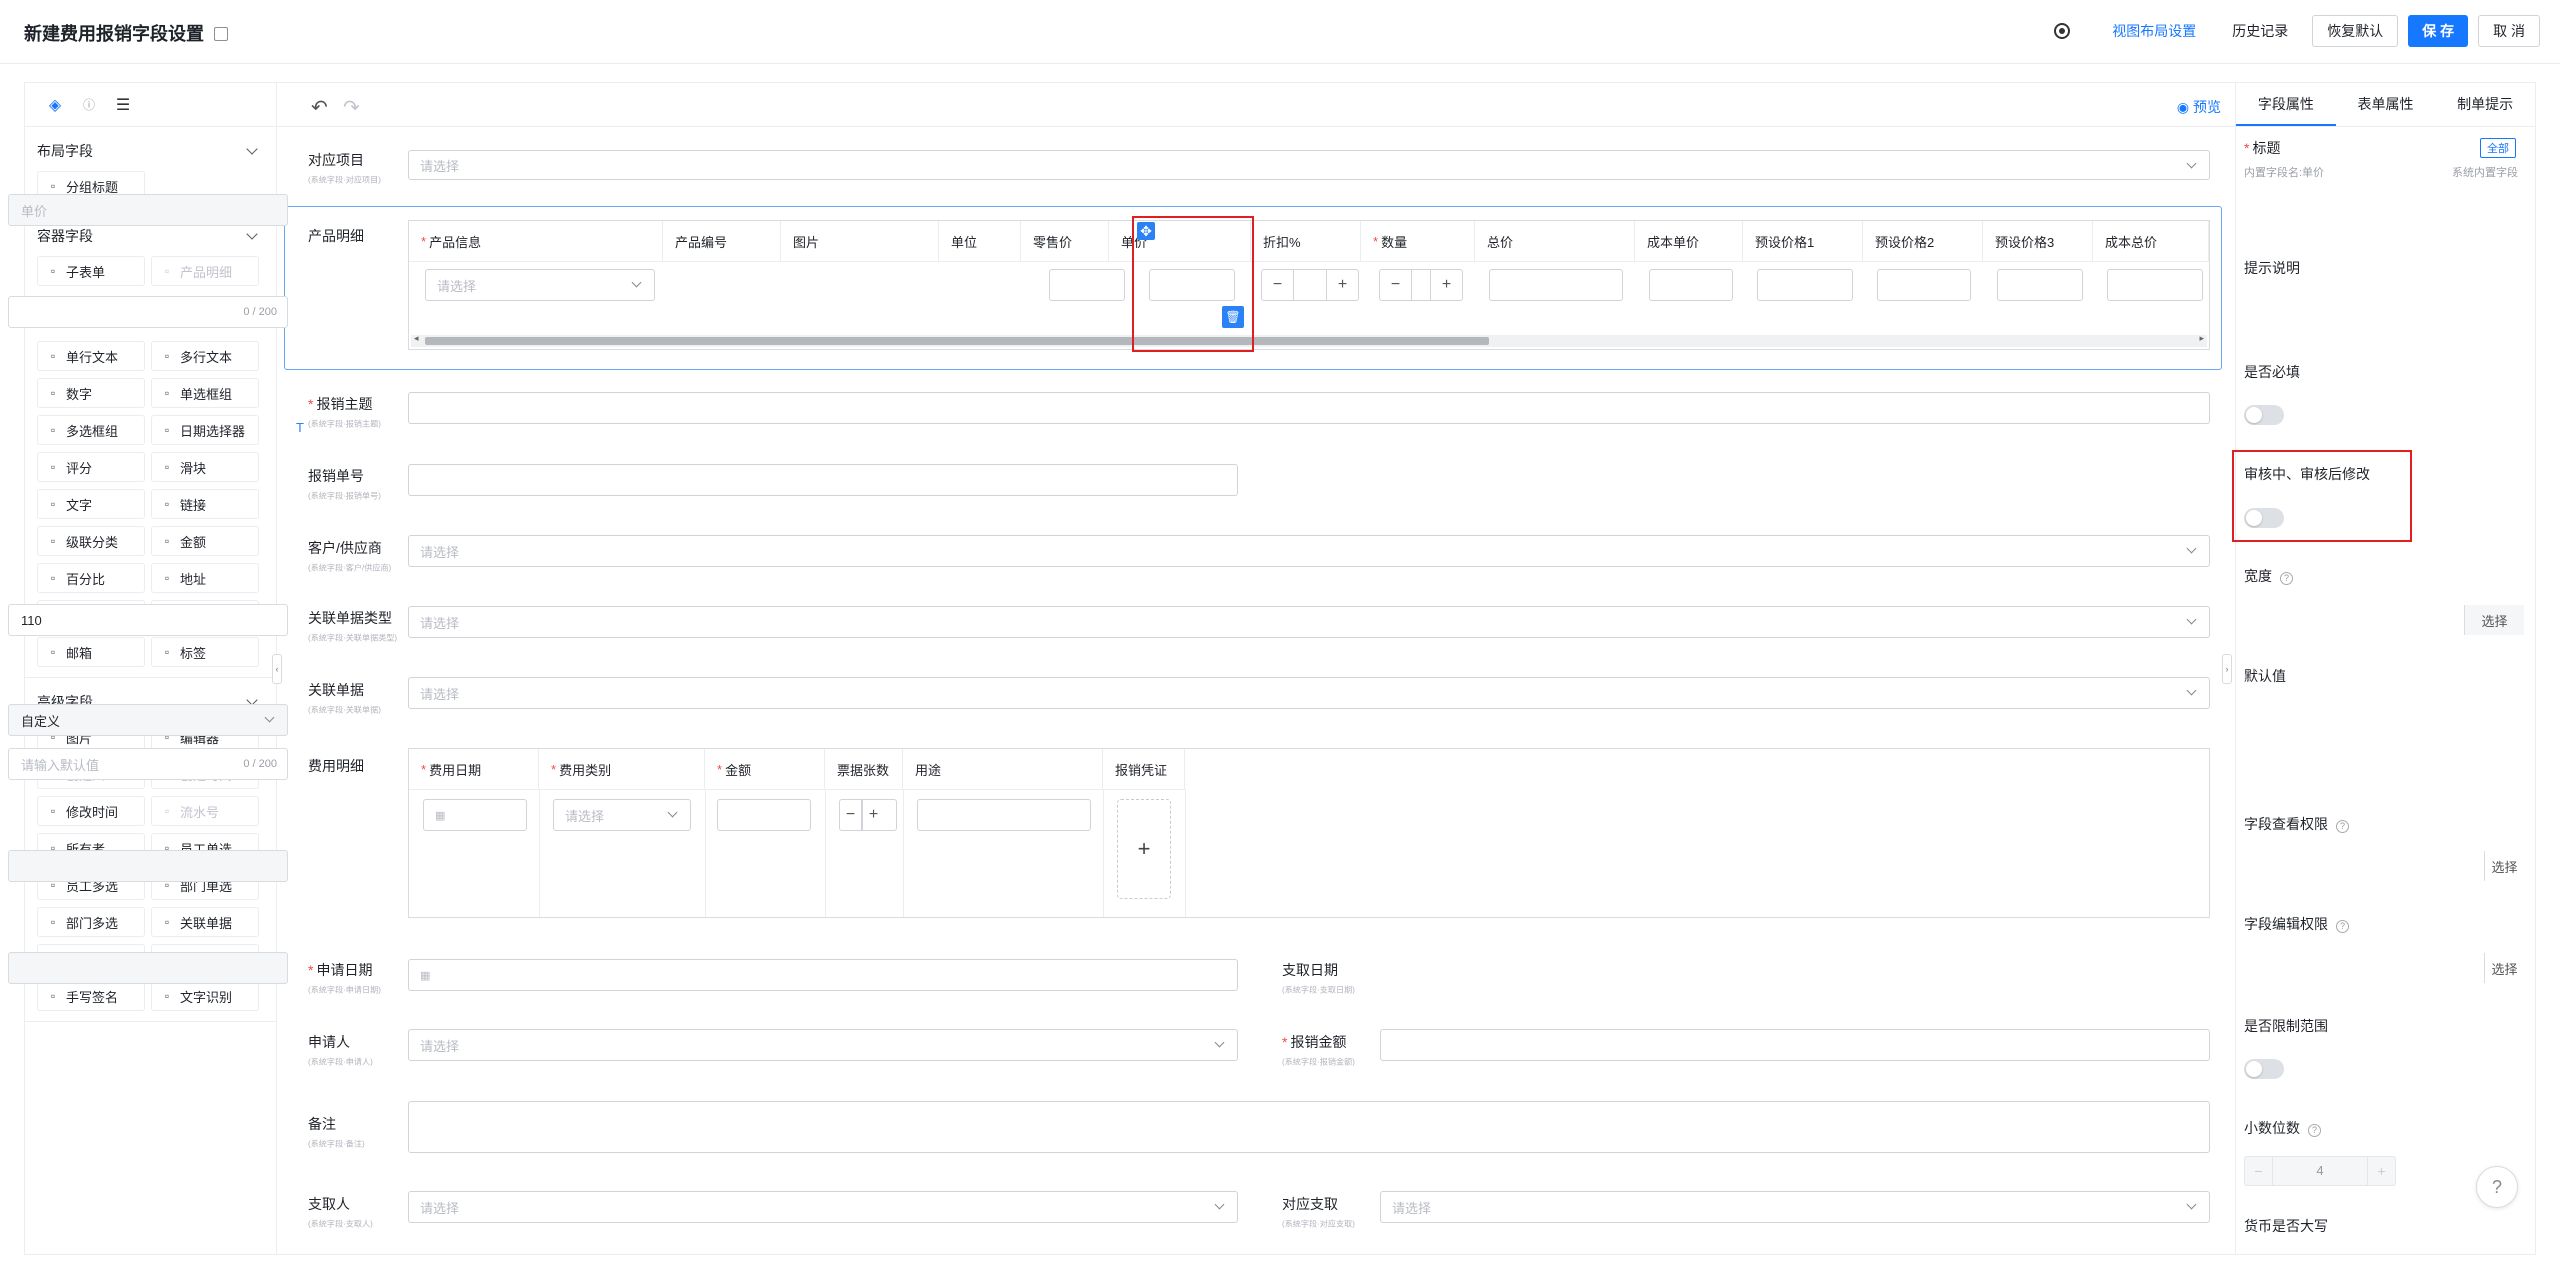 The height and width of the screenshot is (1279, 2560). What do you see at coordinates (205, 504) in the screenshot?
I see `palette-item: ▫ 链接` at bounding box center [205, 504].